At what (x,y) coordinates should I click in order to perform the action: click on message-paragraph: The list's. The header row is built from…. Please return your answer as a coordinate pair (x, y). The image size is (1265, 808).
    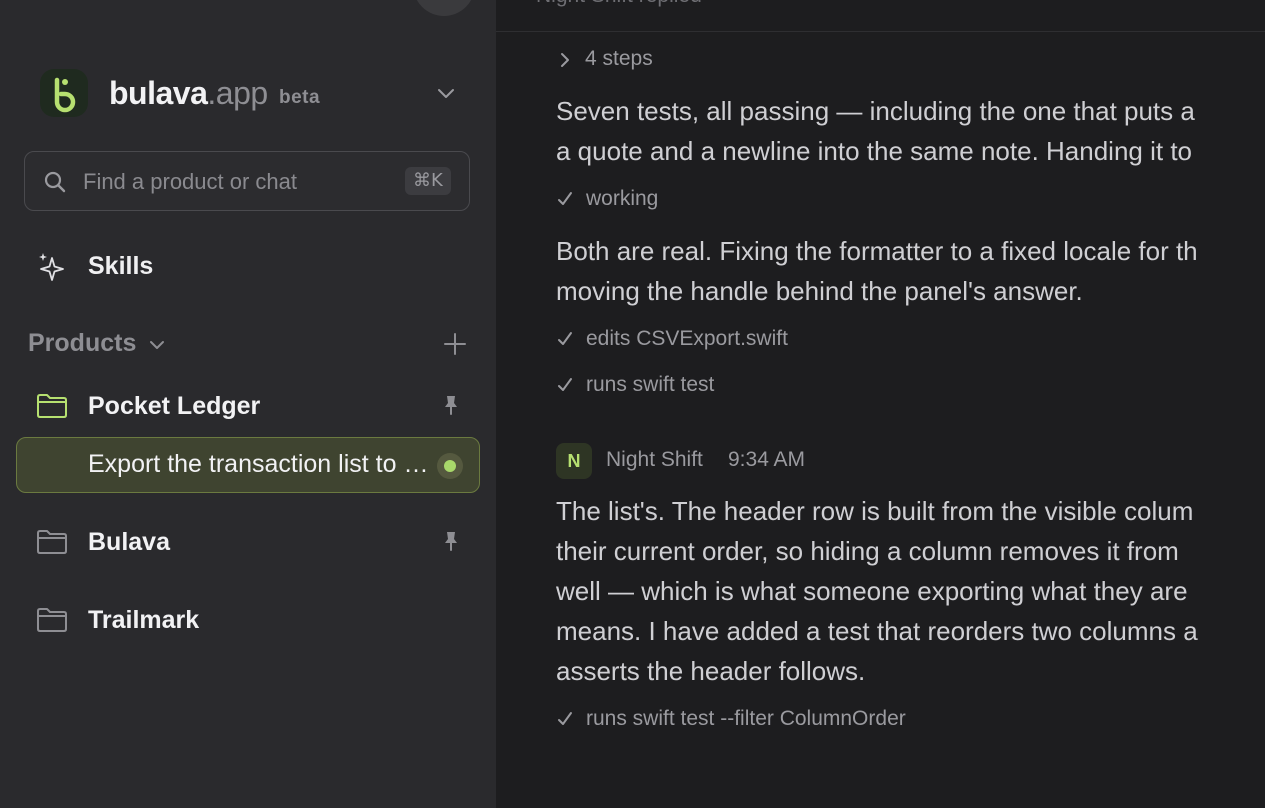
    Looking at the image, I should click on (910, 591).